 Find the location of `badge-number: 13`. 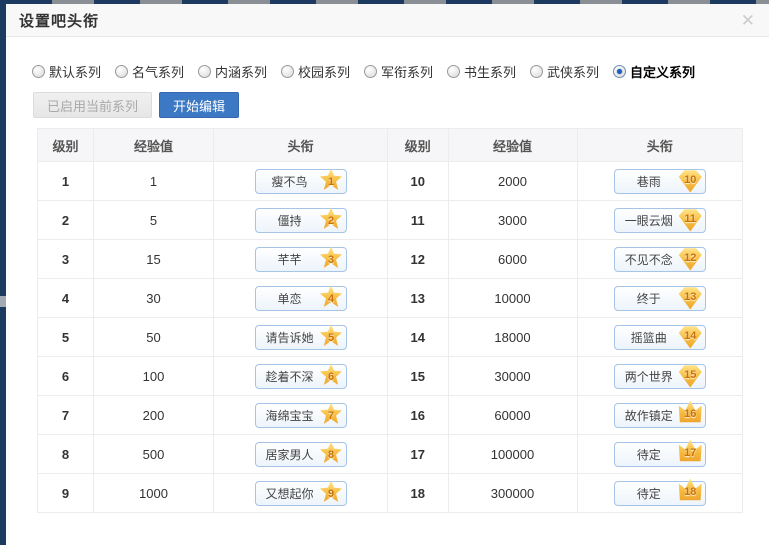

badge-number: 13 is located at coordinates (690, 297).